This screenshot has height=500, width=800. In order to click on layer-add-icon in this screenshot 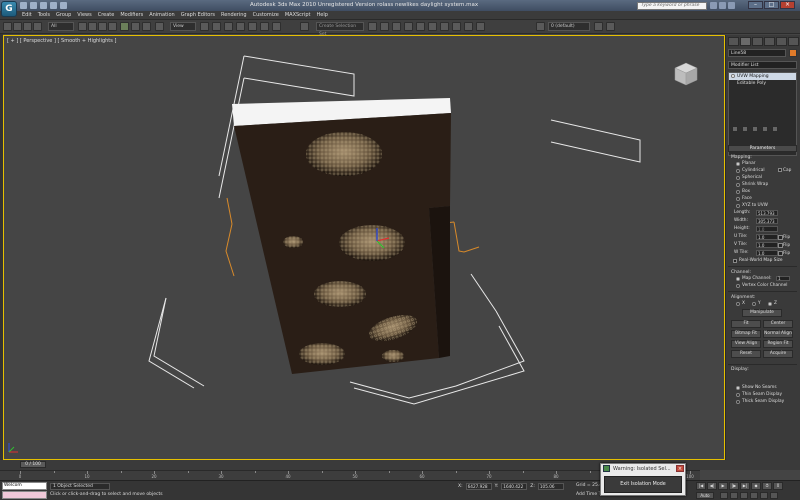, I will do `click(598, 26)`.